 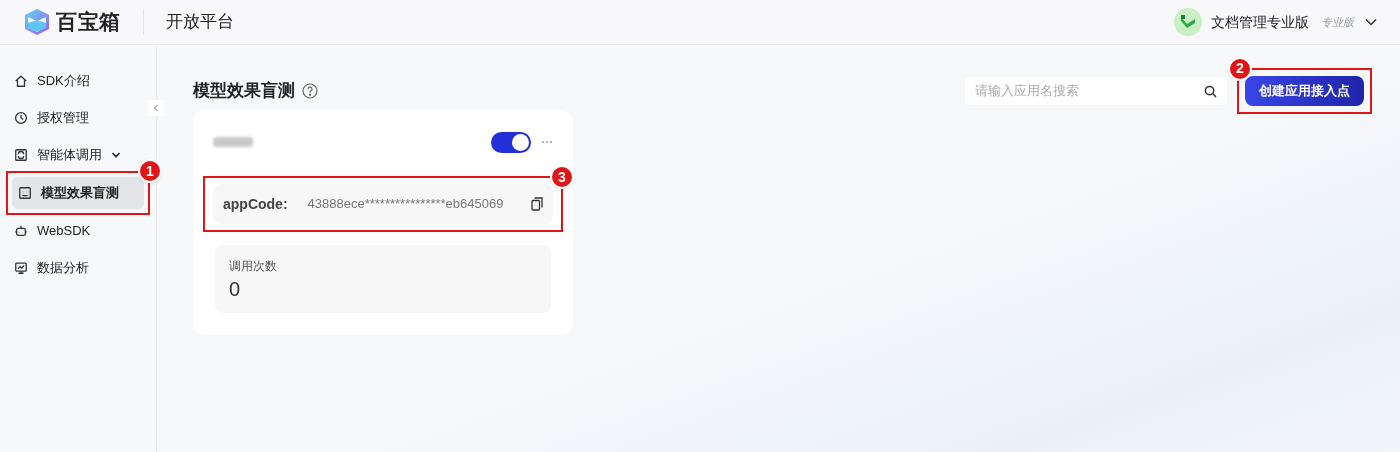 I want to click on chart-icon, so click(x=21, y=268).